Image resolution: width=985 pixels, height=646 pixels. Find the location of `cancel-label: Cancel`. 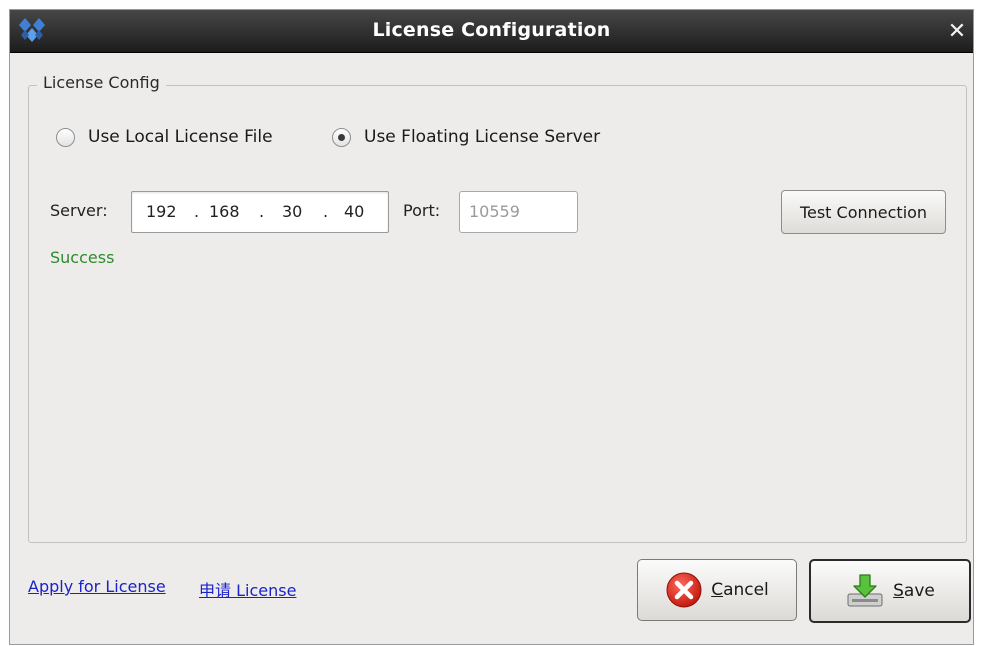

cancel-label: Cancel is located at coordinates (740, 590).